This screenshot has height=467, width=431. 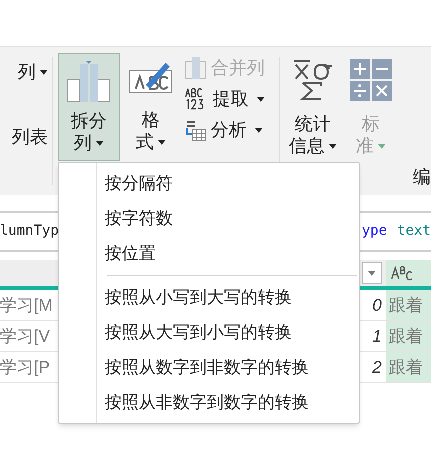 I want to click on table-cell-text: 学习[M, so click(x=26, y=306).